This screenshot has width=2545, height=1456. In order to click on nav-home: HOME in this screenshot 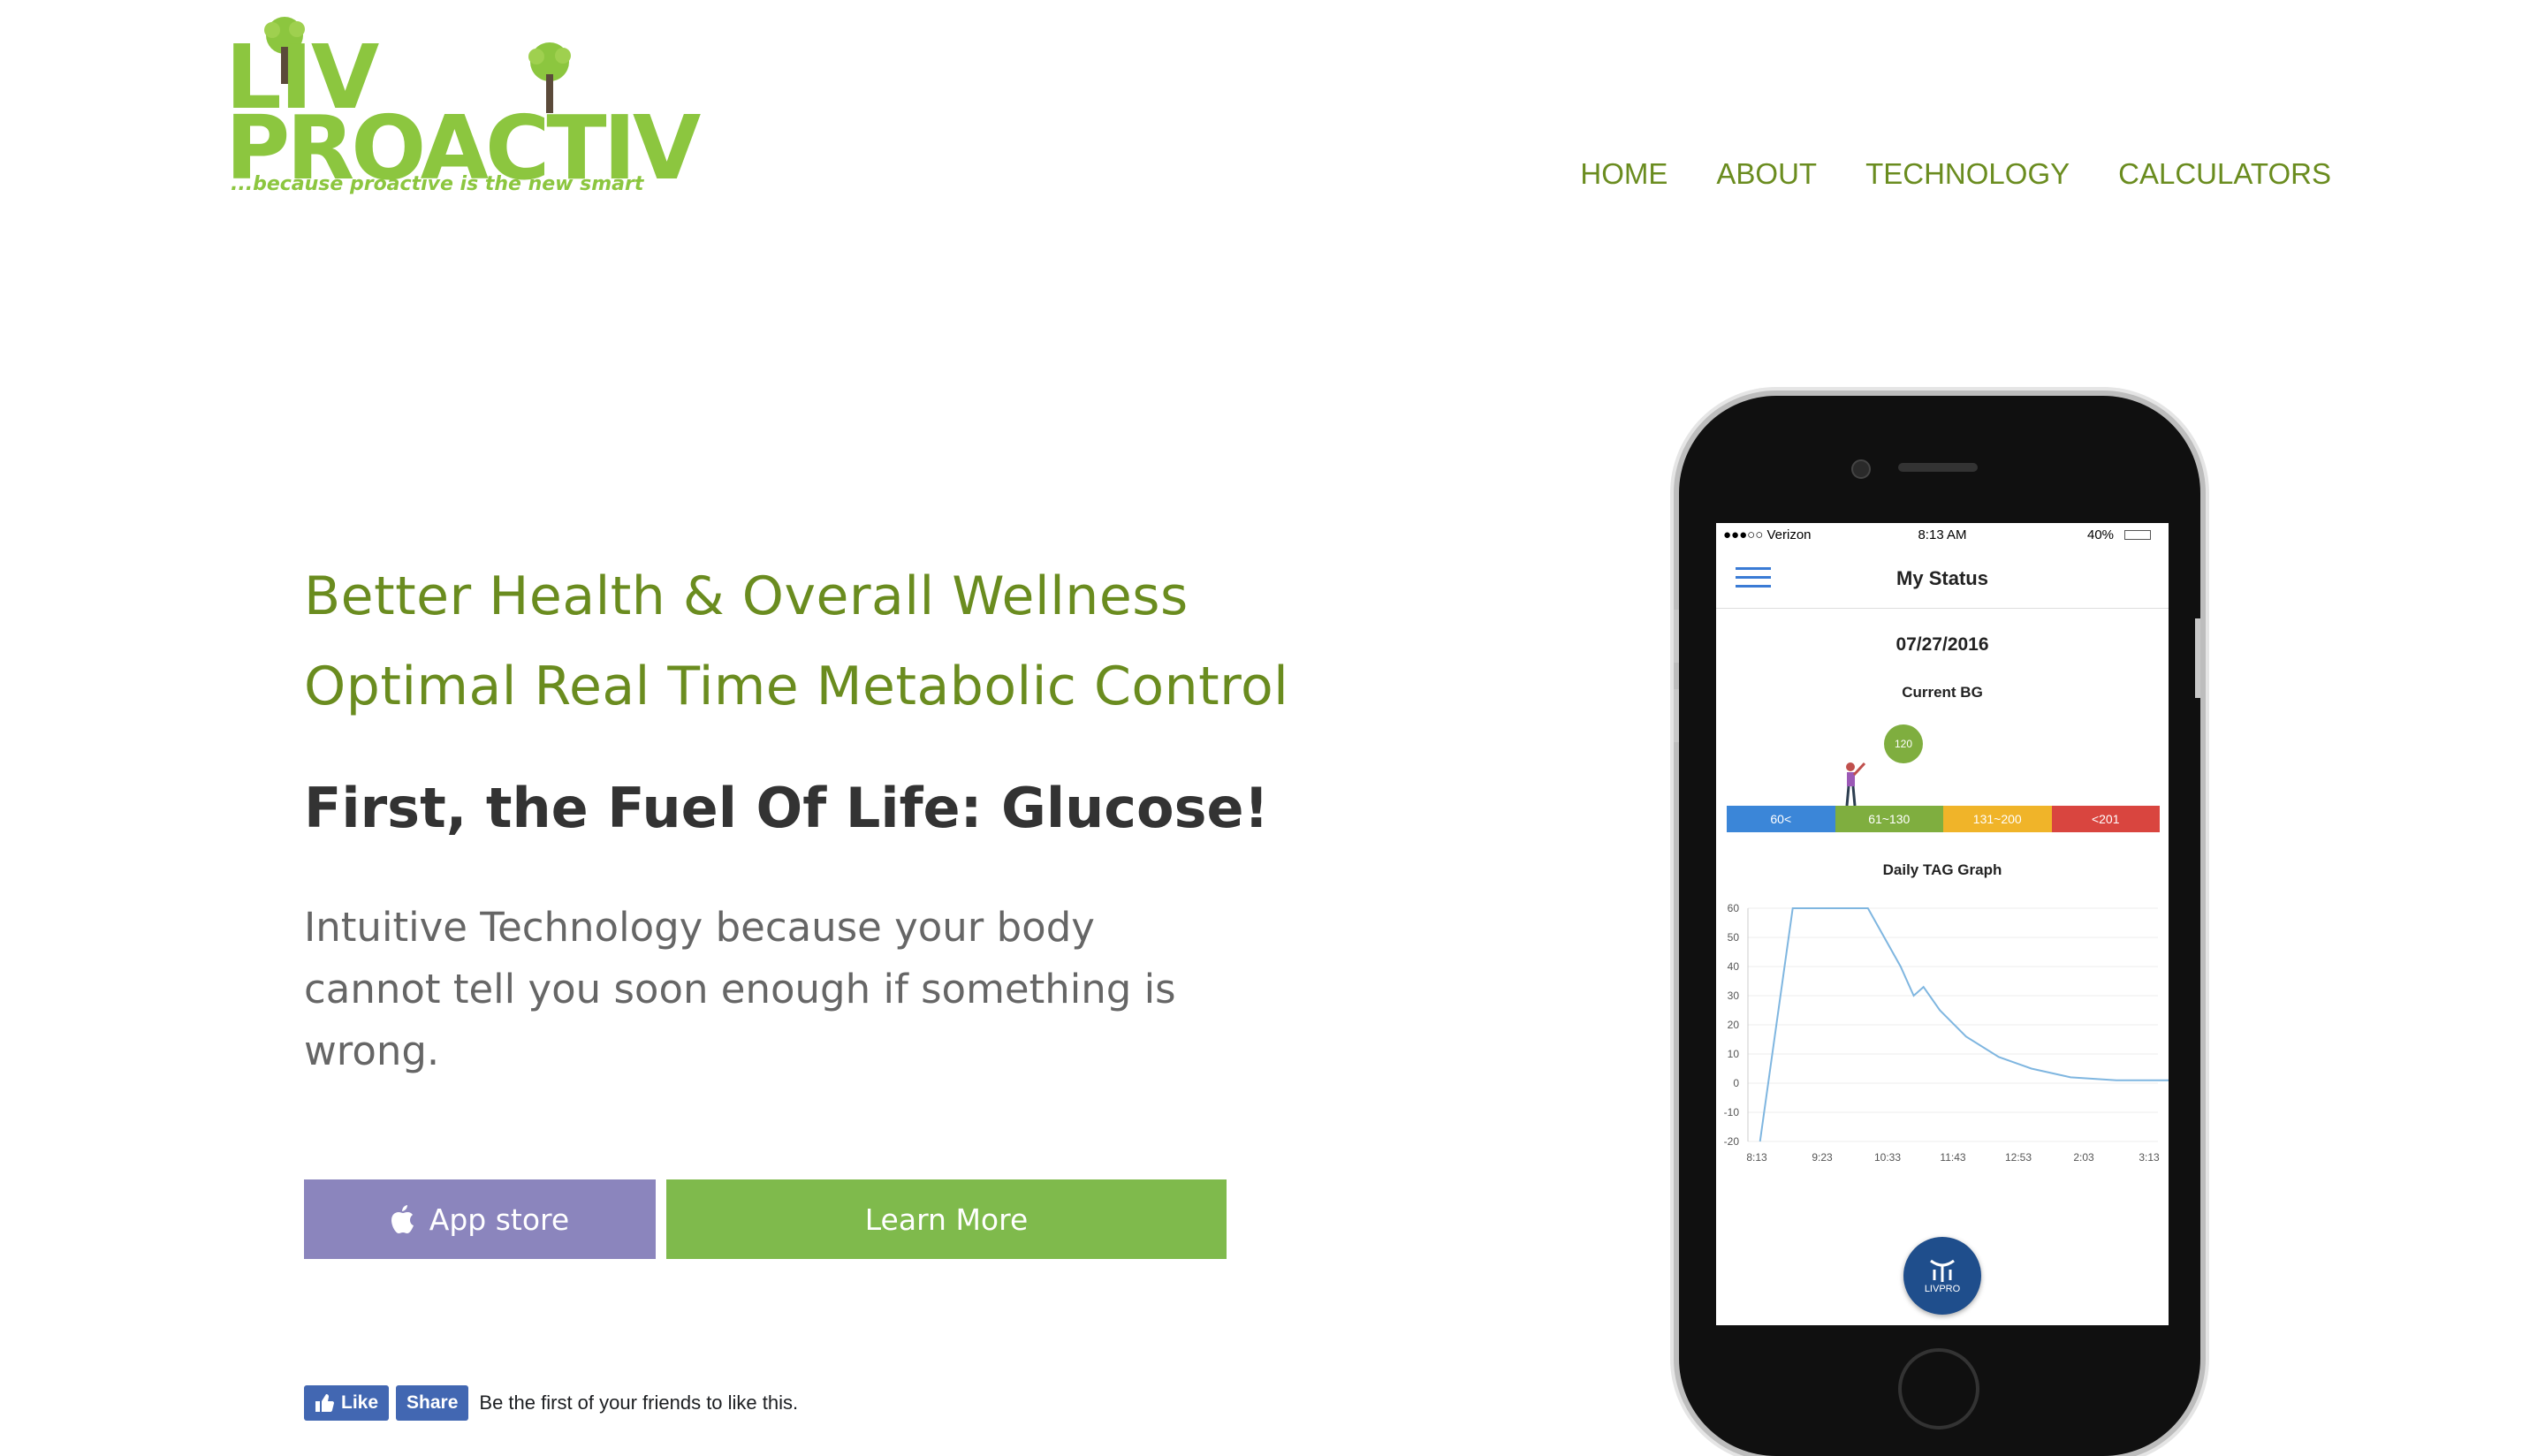, I will do `click(1624, 174)`.